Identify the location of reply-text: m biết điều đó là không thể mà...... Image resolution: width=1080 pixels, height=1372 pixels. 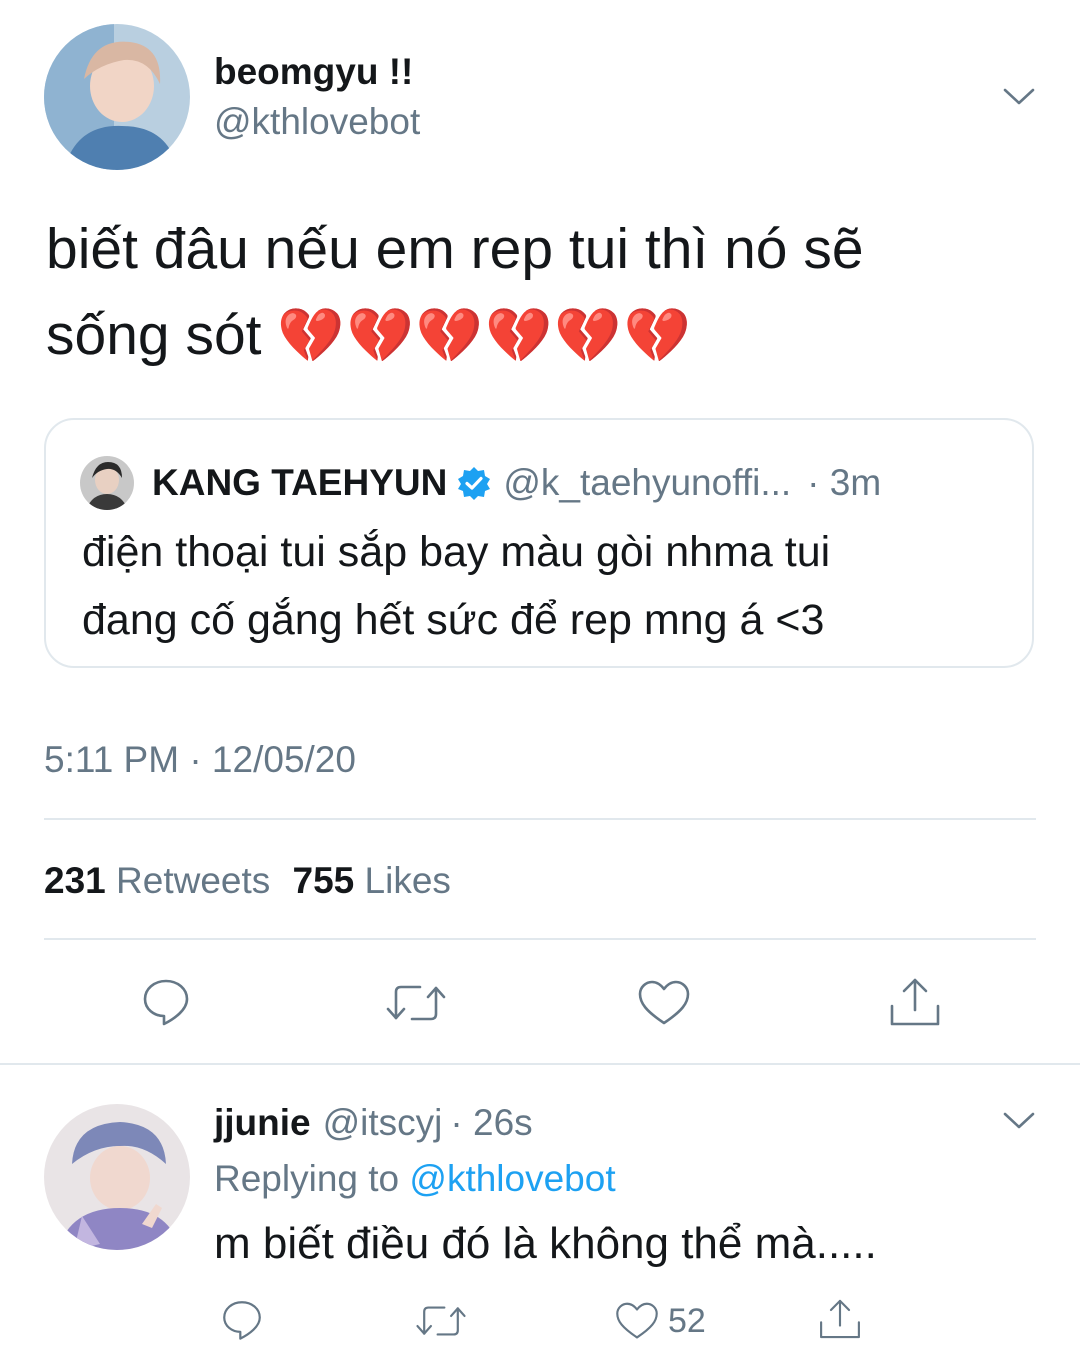
(545, 1243).